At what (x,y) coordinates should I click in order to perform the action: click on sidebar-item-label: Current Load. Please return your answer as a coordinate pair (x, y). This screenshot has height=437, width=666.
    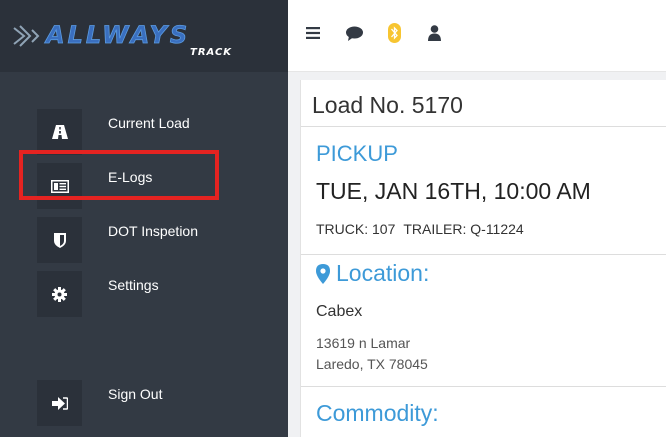
    Looking at the image, I should click on (149, 123).